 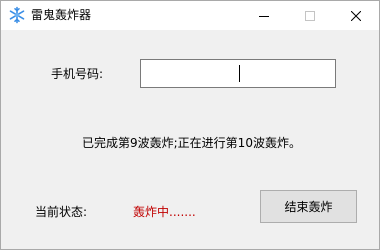 What do you see at coordinates (77, 74) in the screenshot?
I see `phone-label: 手机号码:` at bounding box center [77, 74].